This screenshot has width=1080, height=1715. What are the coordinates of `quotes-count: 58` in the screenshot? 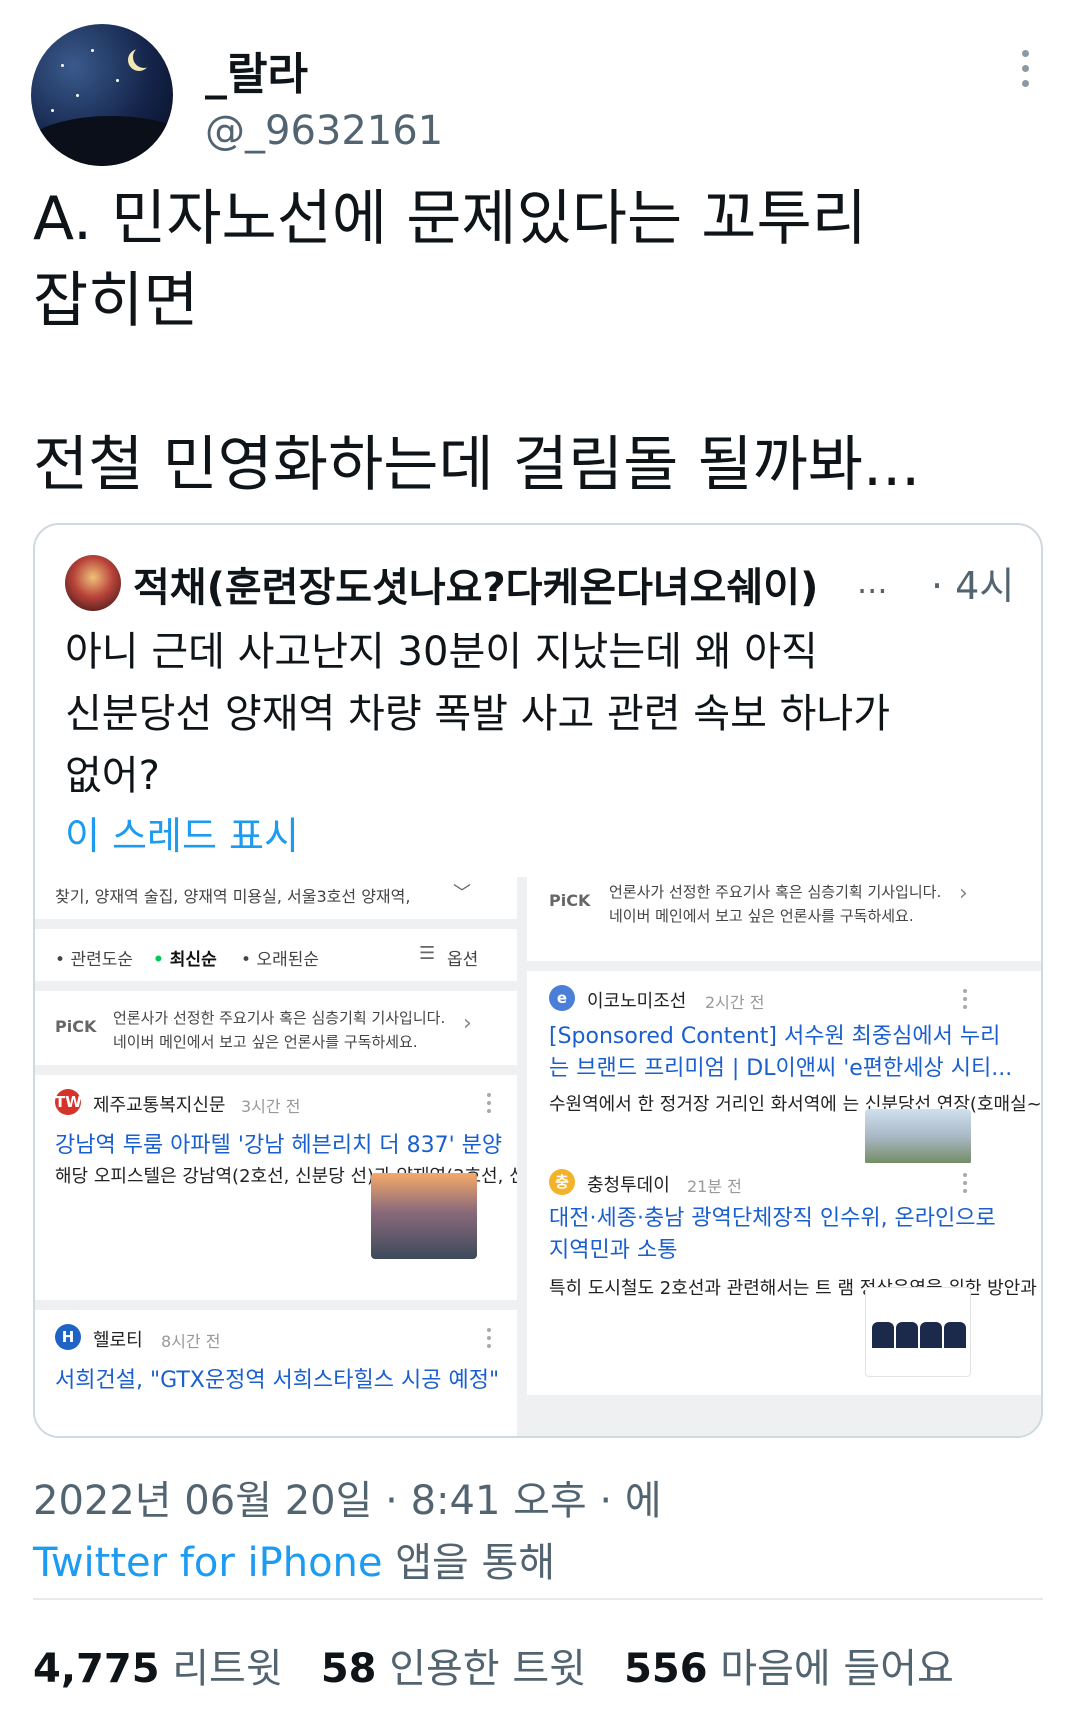 It's located at (348, 1669).